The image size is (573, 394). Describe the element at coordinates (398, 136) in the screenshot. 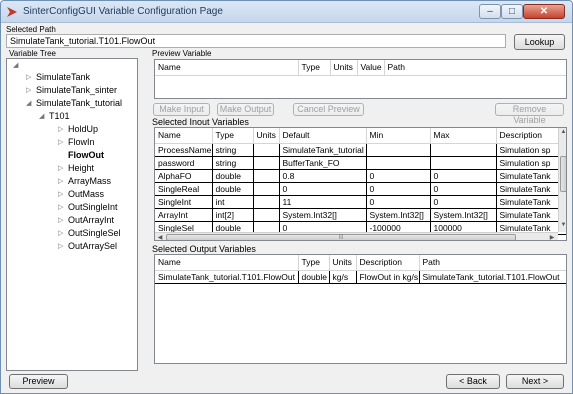

I see `column-header-min: Min` at that location.